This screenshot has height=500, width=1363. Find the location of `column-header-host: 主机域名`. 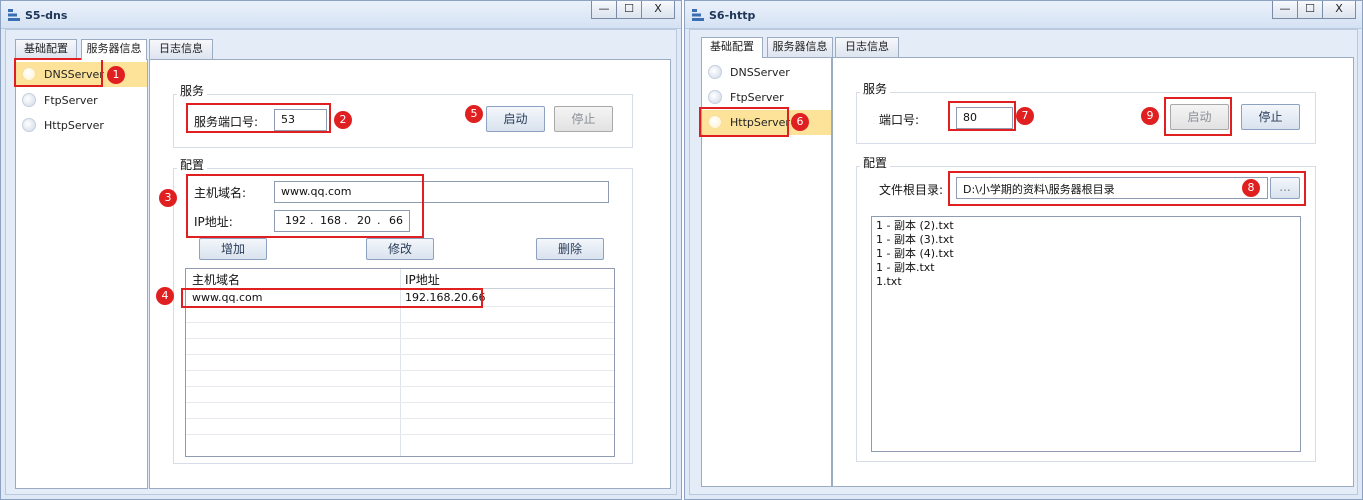

column-header-host: 主机域名 is located at coordinates (216, 279).